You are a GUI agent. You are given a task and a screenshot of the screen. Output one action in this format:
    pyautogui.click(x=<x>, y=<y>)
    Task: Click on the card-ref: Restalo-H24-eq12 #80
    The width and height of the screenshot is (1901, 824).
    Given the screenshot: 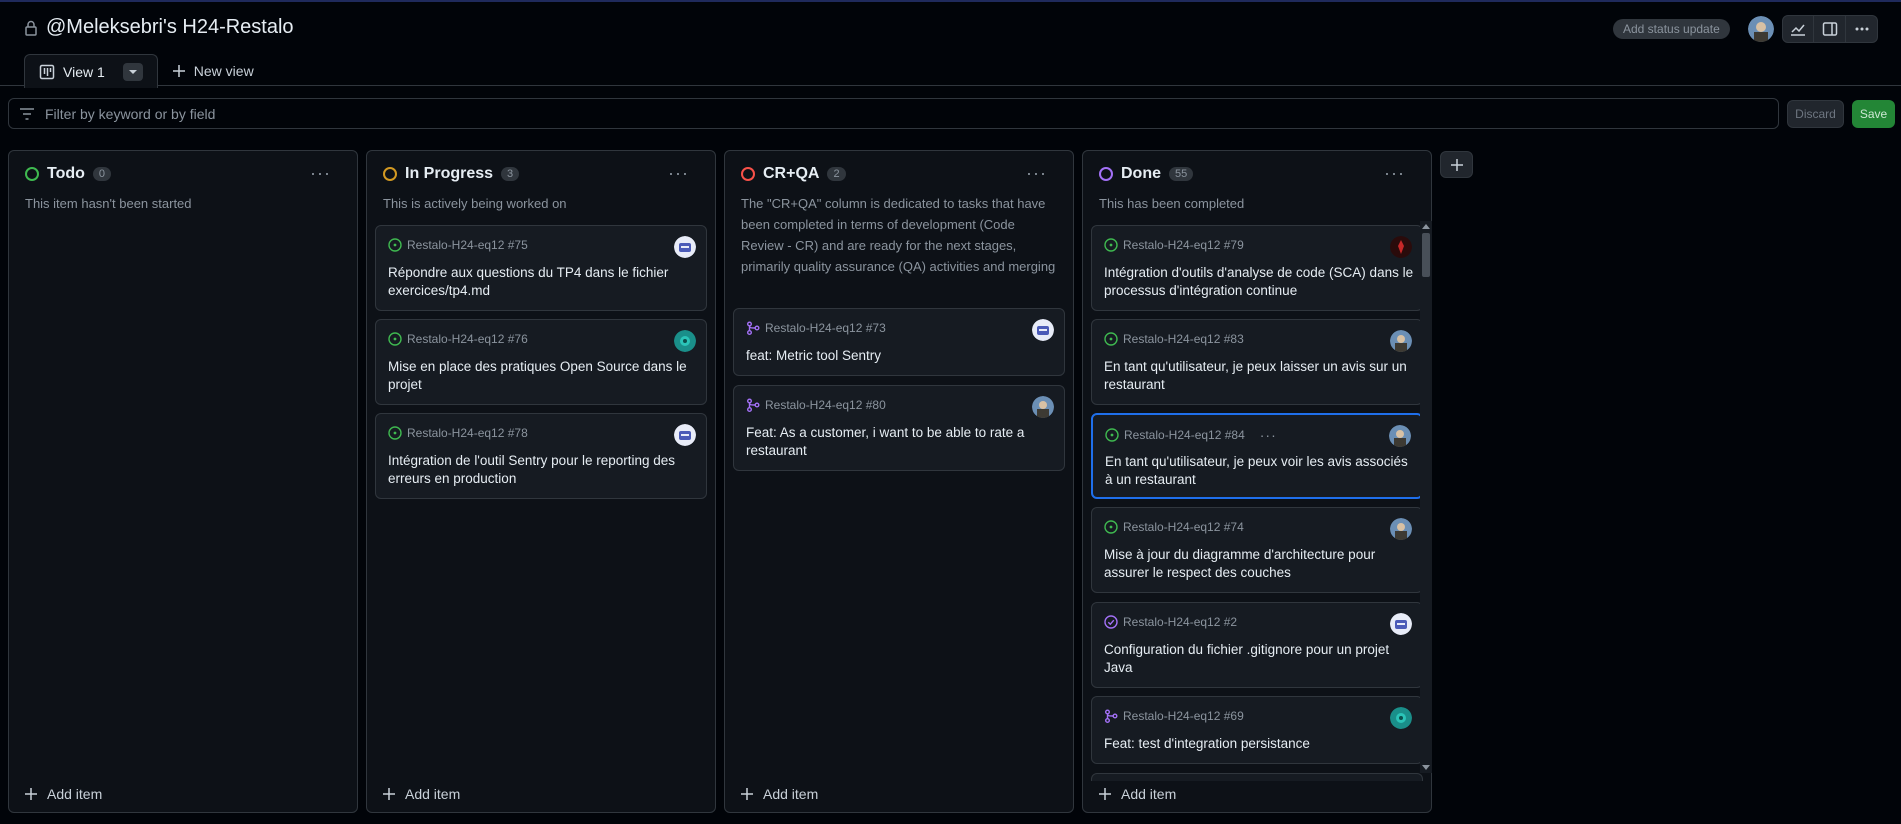 What is the action you would take?
    pyautogui.click(x=825, y=405)
    